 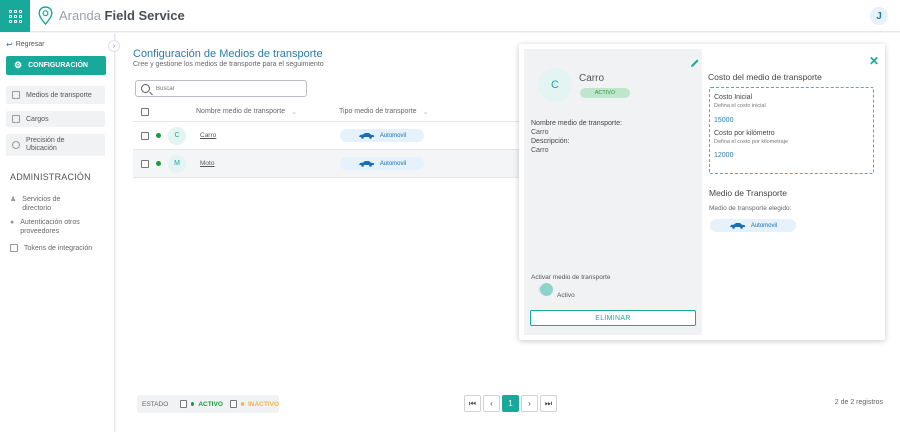 What do you see at coordinates (540, 132) in the screenshot?
I see `detail-name-value: Carro` at bounding box center [540, 132].